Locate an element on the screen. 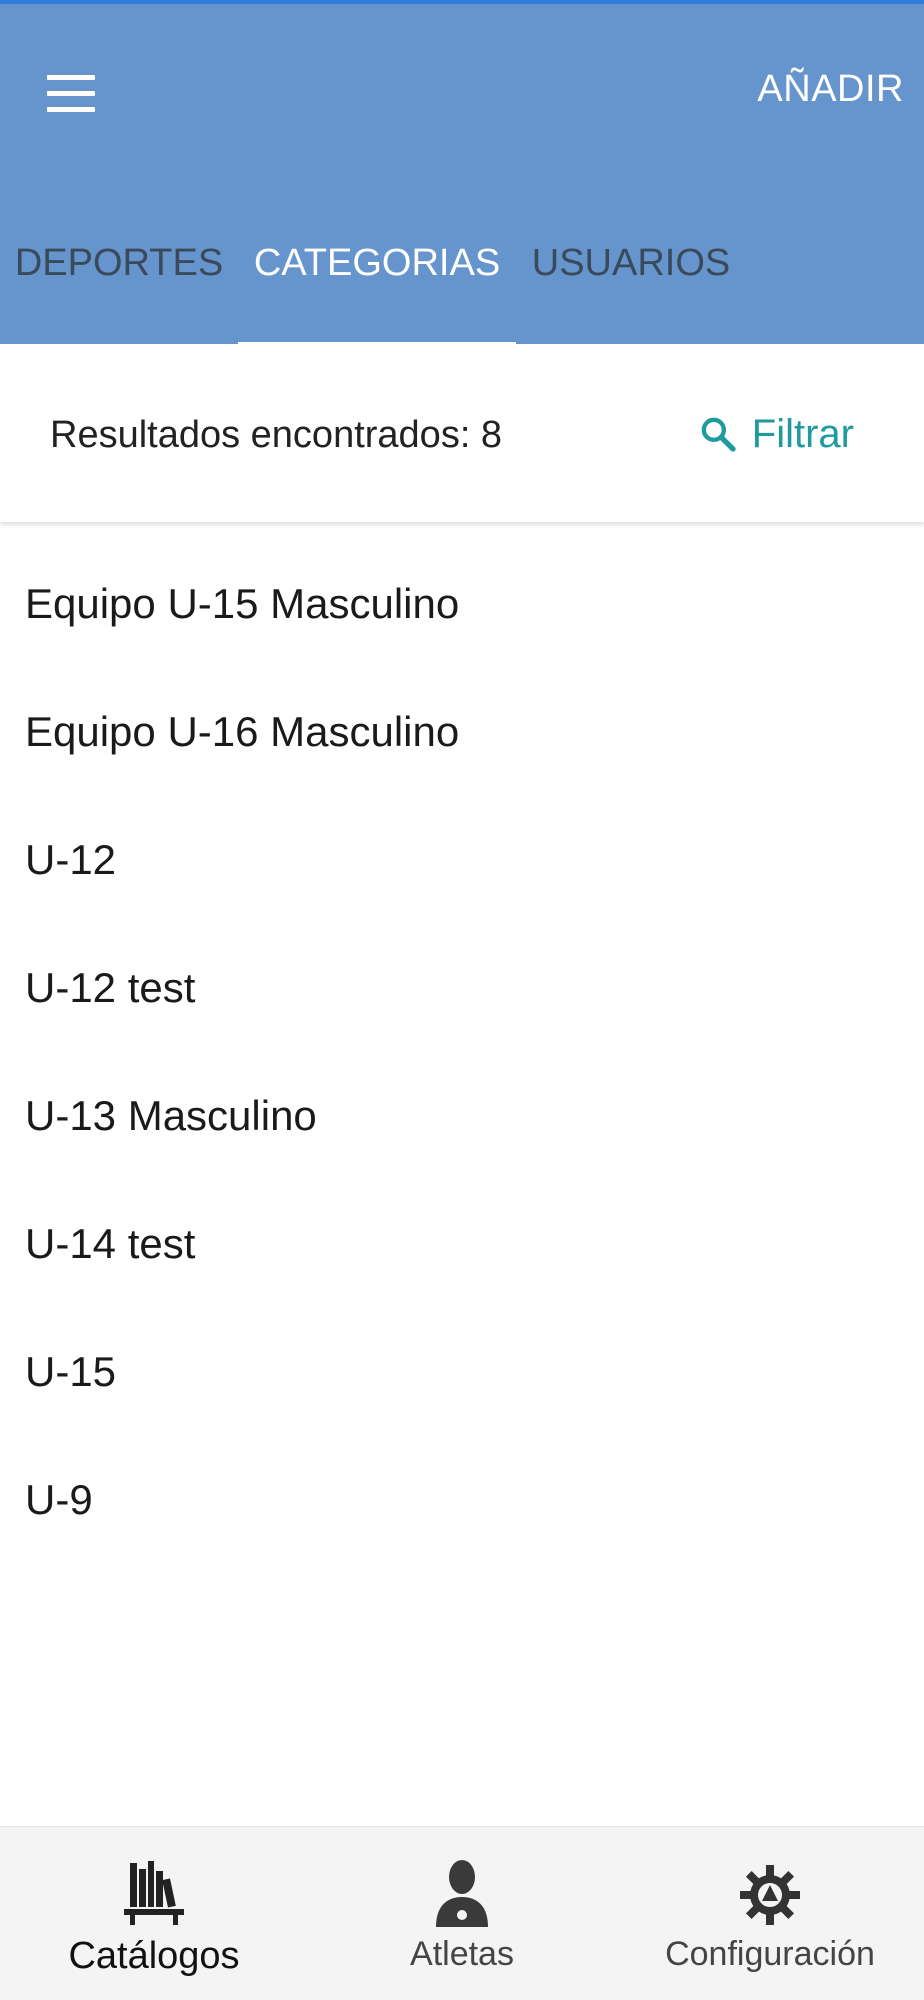 Image resolution: width=924 pixels, height=2000 pixels. nav-label: Atletas is located at coordinates (462, 1954).